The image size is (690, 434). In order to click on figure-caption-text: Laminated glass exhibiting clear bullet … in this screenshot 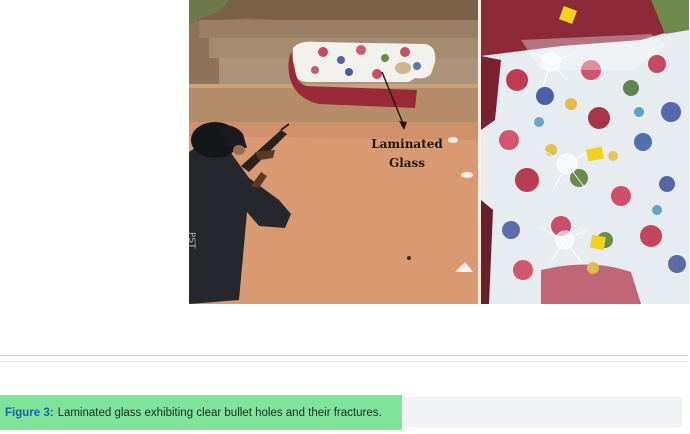, I will do `click(219, 412)`.